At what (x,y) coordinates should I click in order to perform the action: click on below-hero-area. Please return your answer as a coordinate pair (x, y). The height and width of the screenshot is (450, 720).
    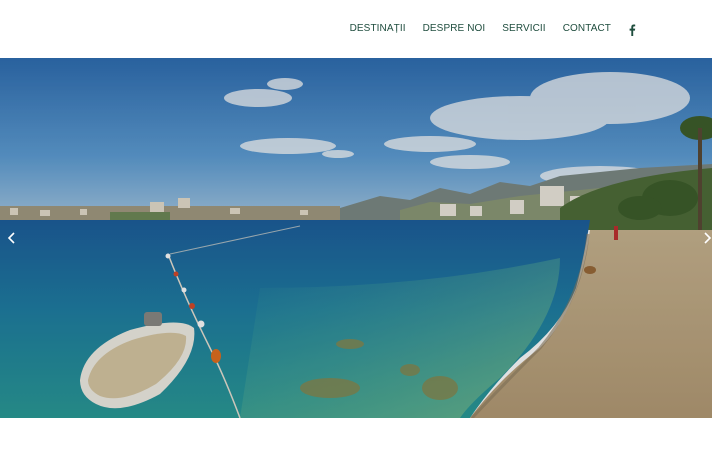
    Looking at the image, I should click on (360, 434).